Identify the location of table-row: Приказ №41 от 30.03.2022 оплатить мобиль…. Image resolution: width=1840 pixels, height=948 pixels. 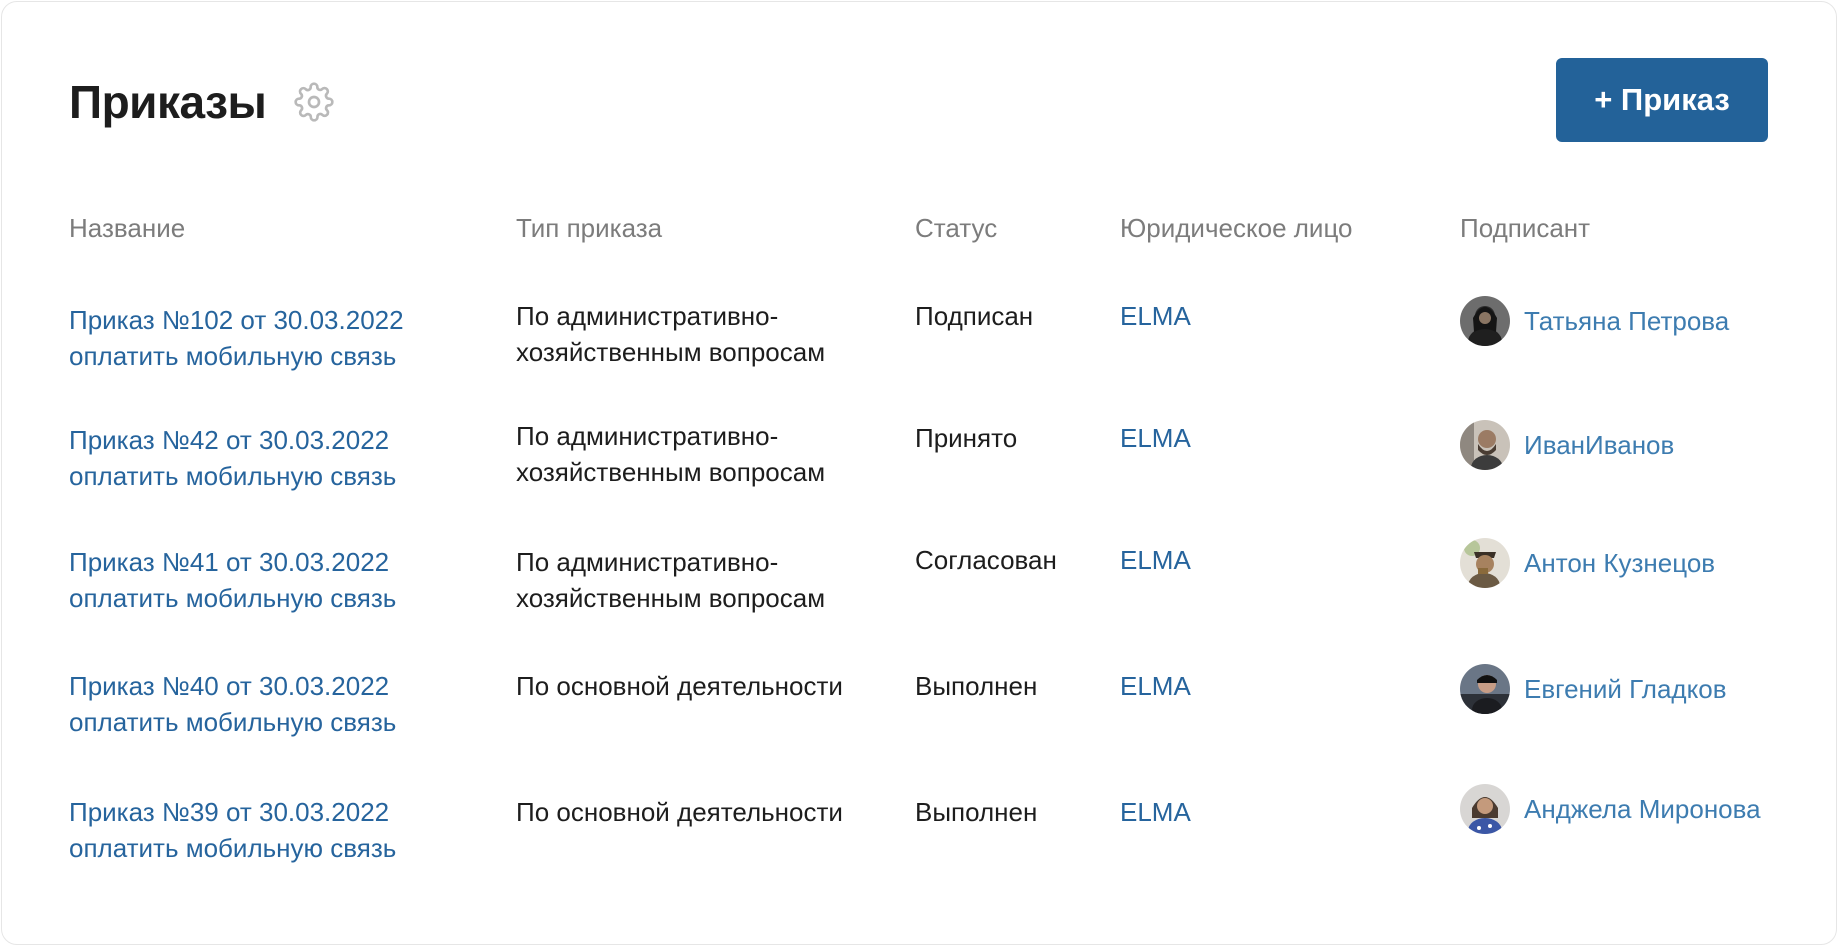
(919, 591).